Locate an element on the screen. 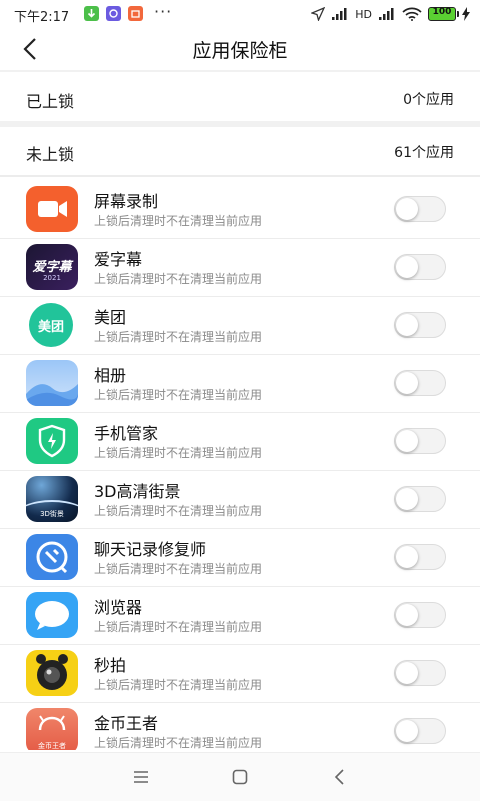  status-right-cluster: HD 100 is located at coordinates (390, 14).